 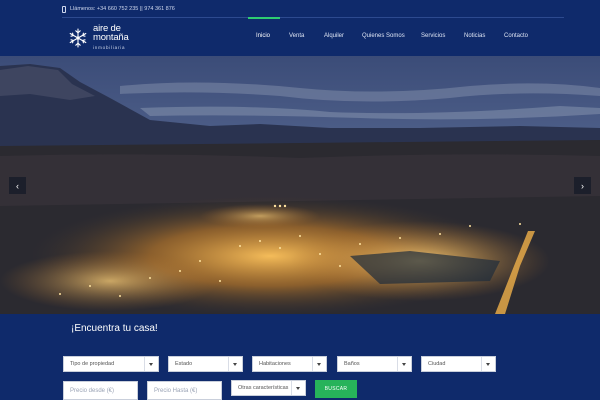 What do you see at coordinates (516, 36) in the screenshot?
I see `nav-item-contacto: Contacto` at bounding box center [516, 36].